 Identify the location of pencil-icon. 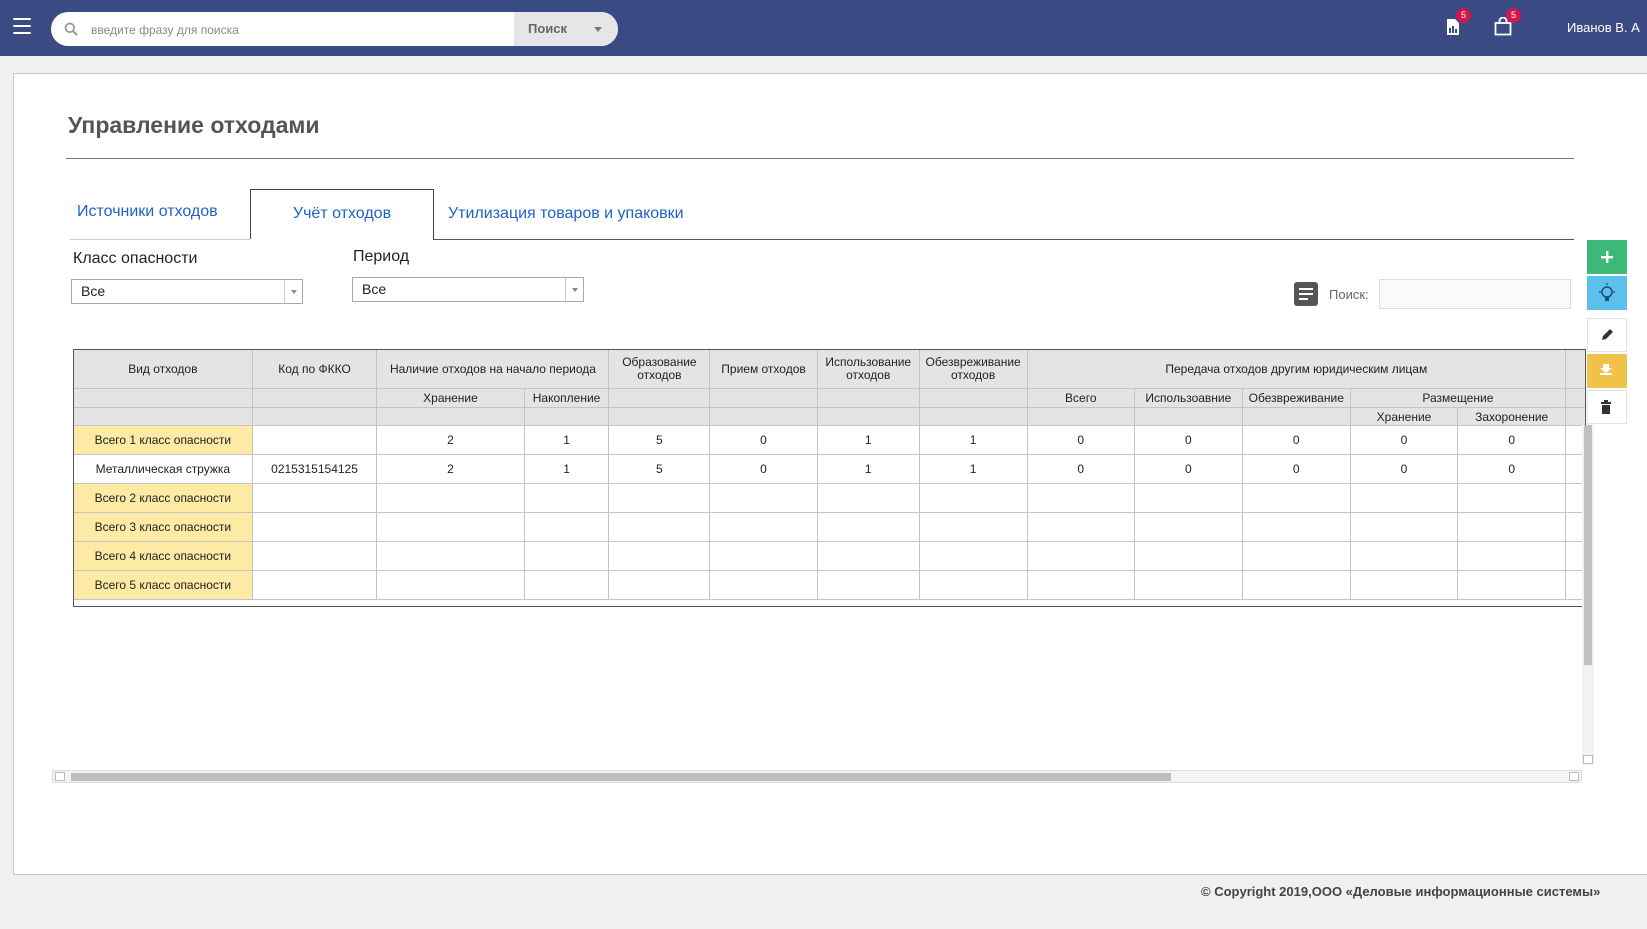
(1607, 334).